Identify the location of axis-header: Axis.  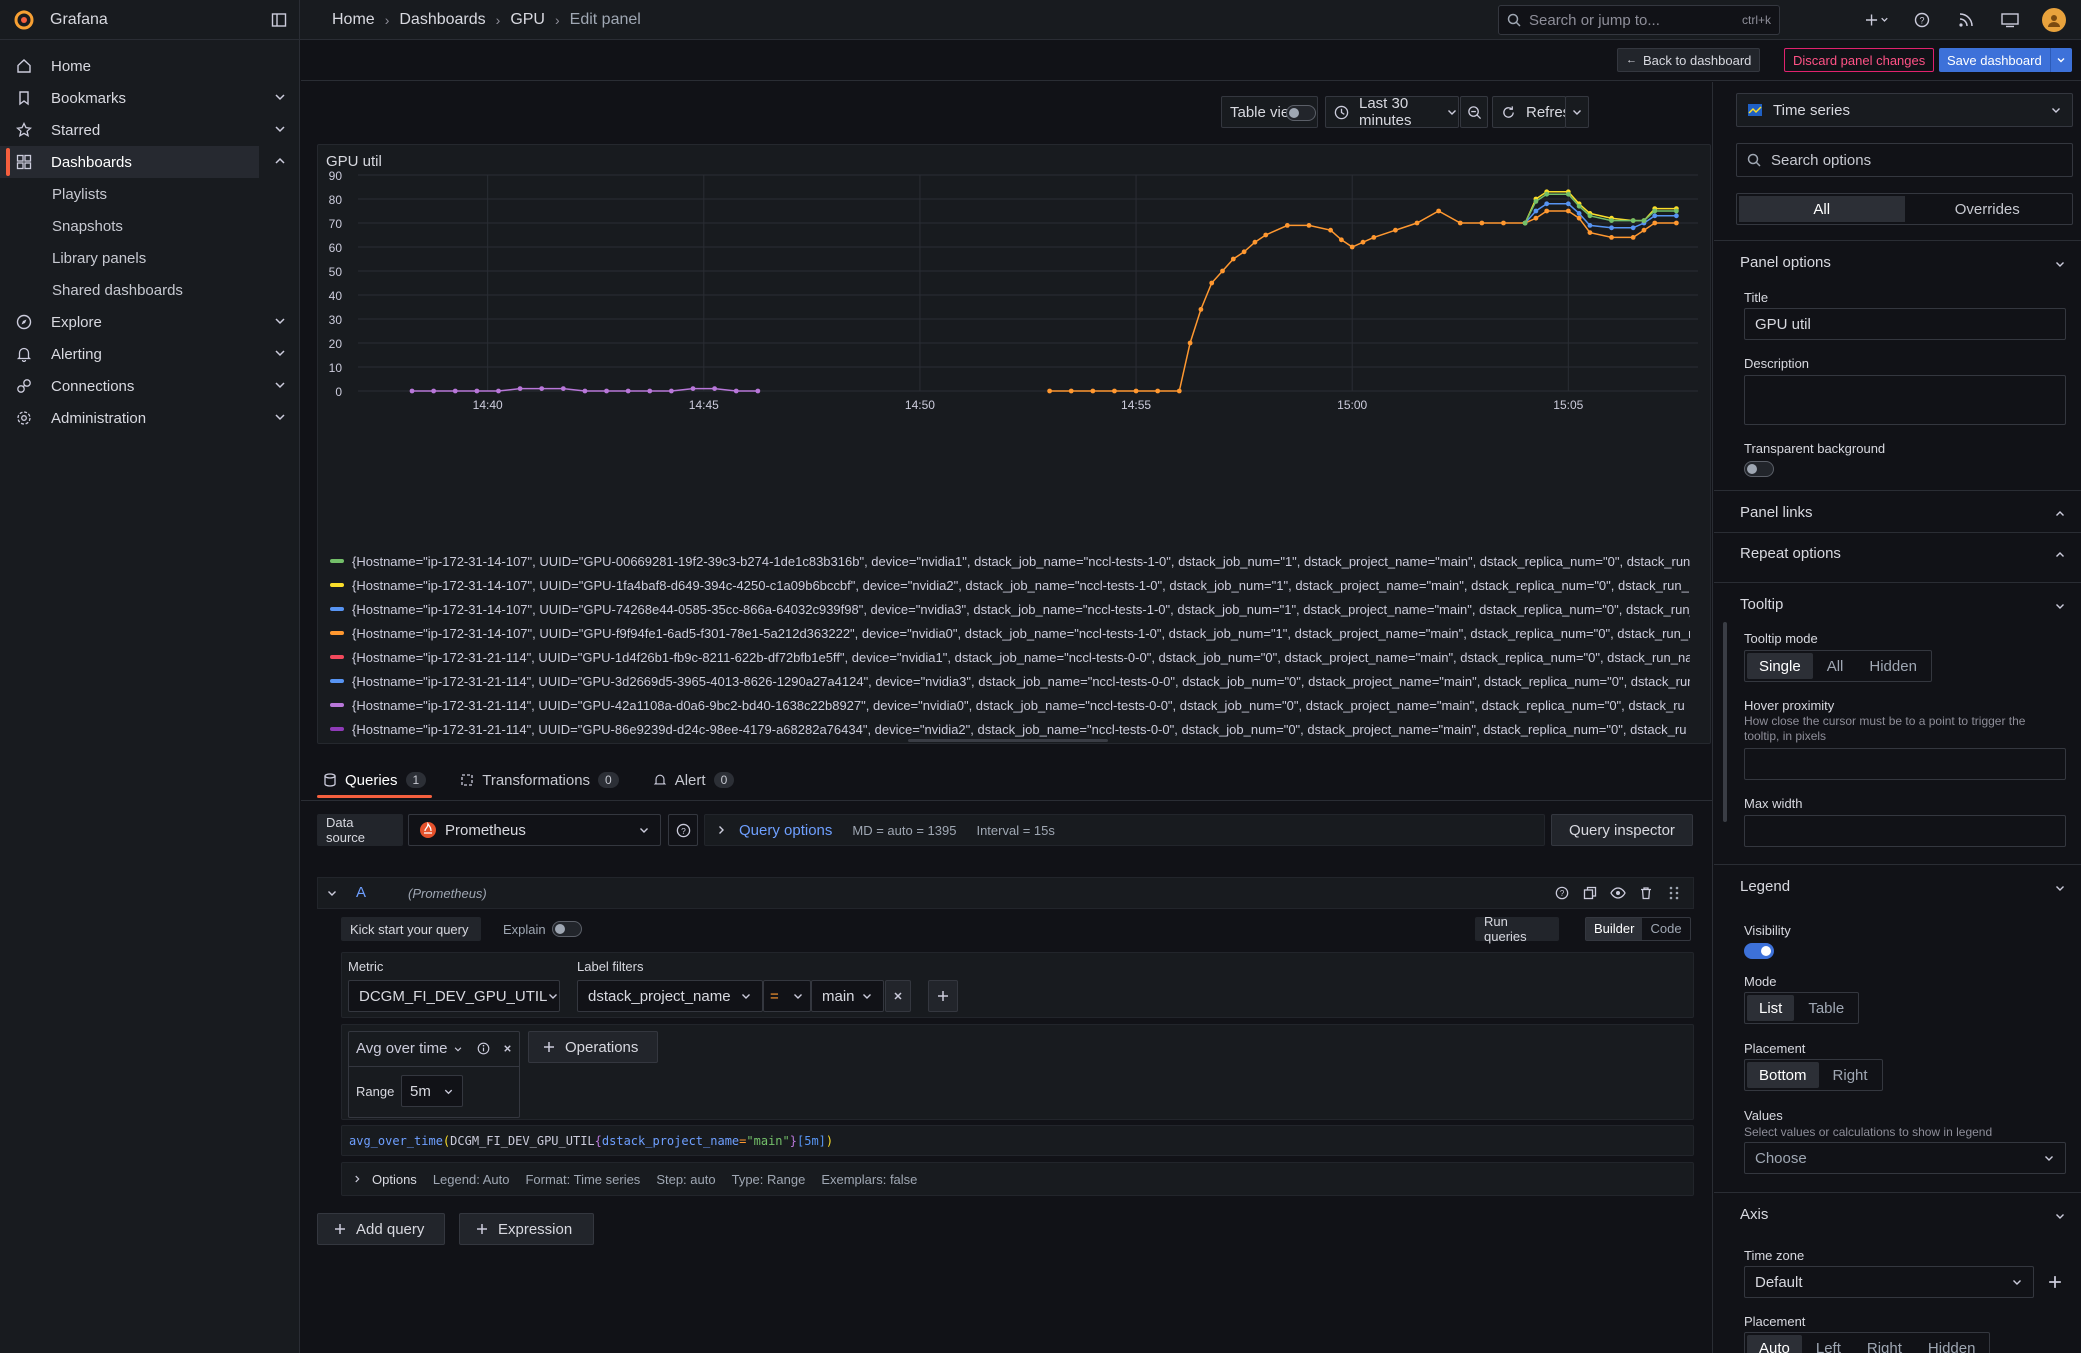
(1899, 1216).